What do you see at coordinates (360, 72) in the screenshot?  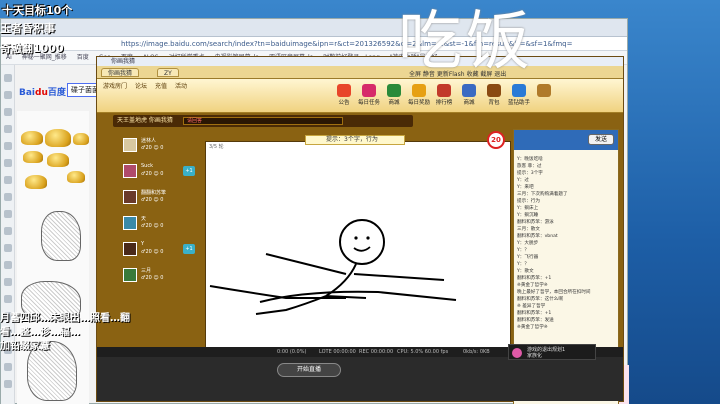 I see `game-tab-bar: 你画我猜 ZY` at bounding box center [360, 72].